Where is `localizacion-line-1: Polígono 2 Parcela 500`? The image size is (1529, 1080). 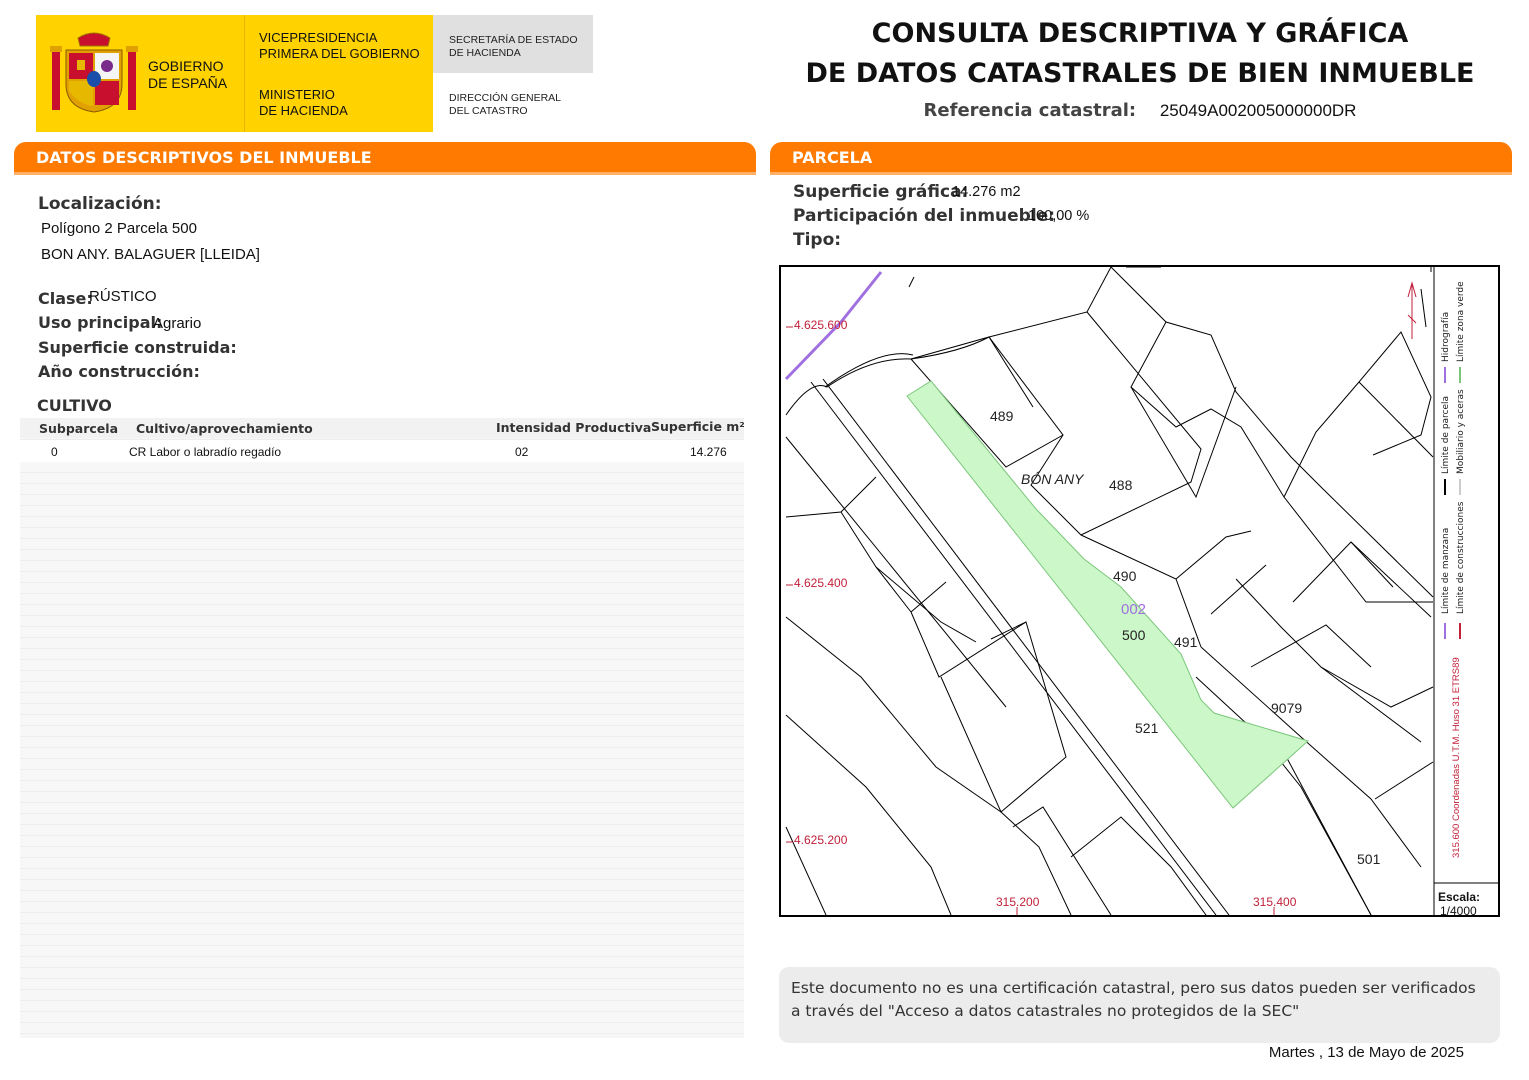
localizacion-line-1: Polígono 2 Parcela 500 is located at coordinates (119, 228).